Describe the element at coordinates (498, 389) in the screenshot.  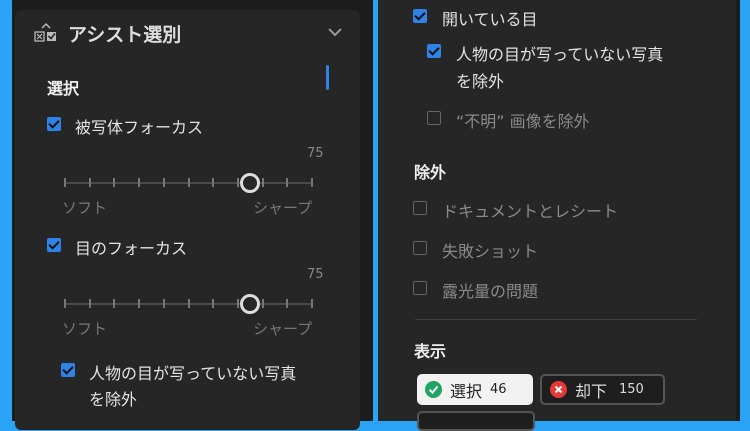
I see `filter-select-count: 46` at that location.